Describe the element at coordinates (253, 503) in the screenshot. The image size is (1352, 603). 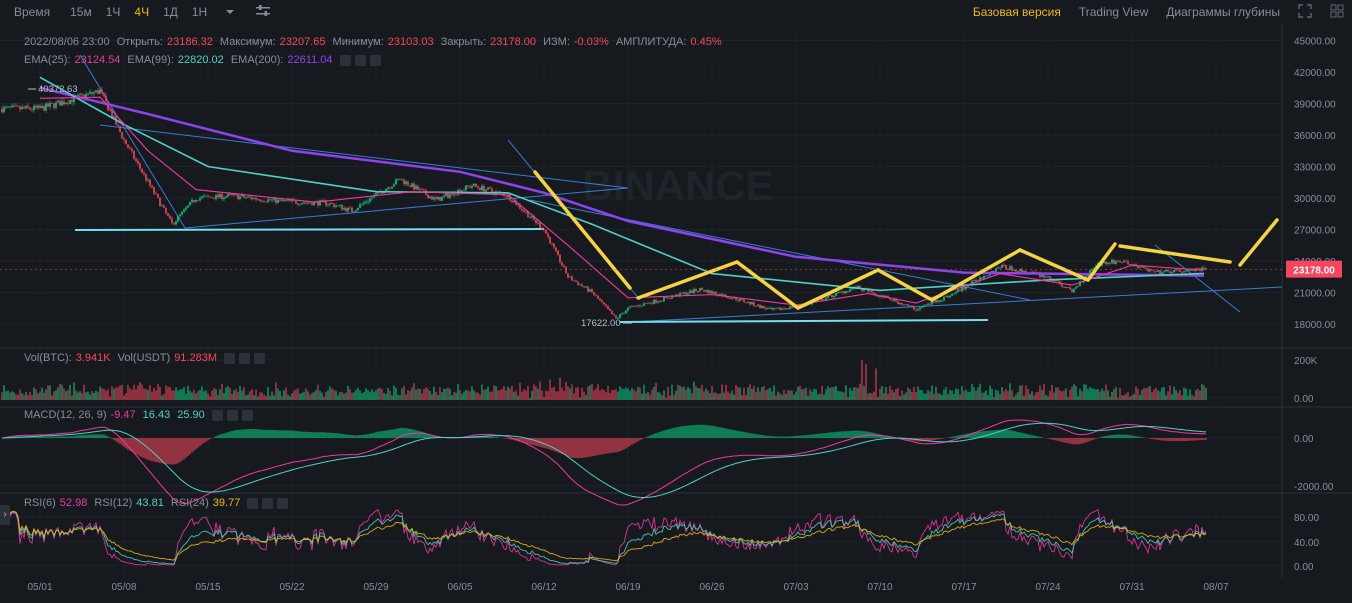
I see `rsi-settings-icon` at that location.